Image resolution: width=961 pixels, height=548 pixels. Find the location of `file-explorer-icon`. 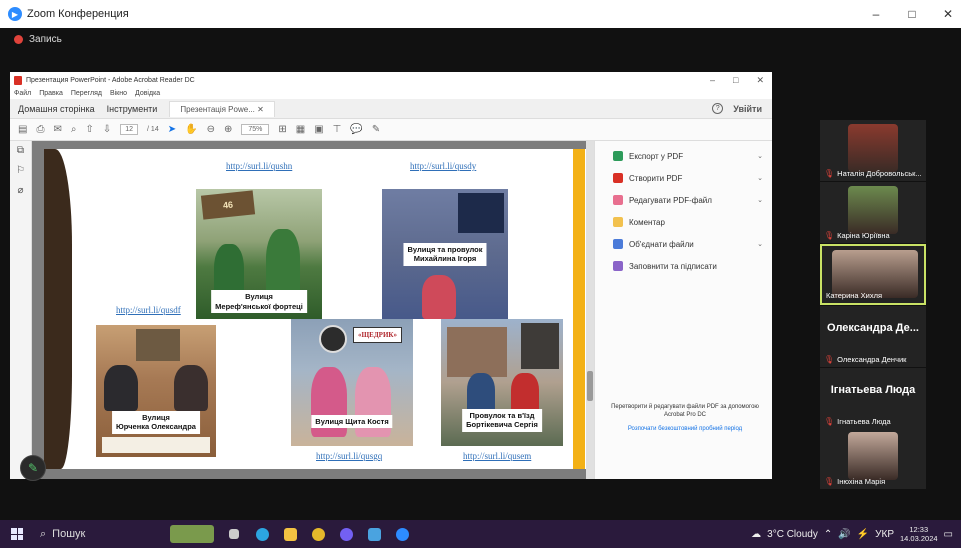

file-explorer-icon is located at coordinates (290, 534).